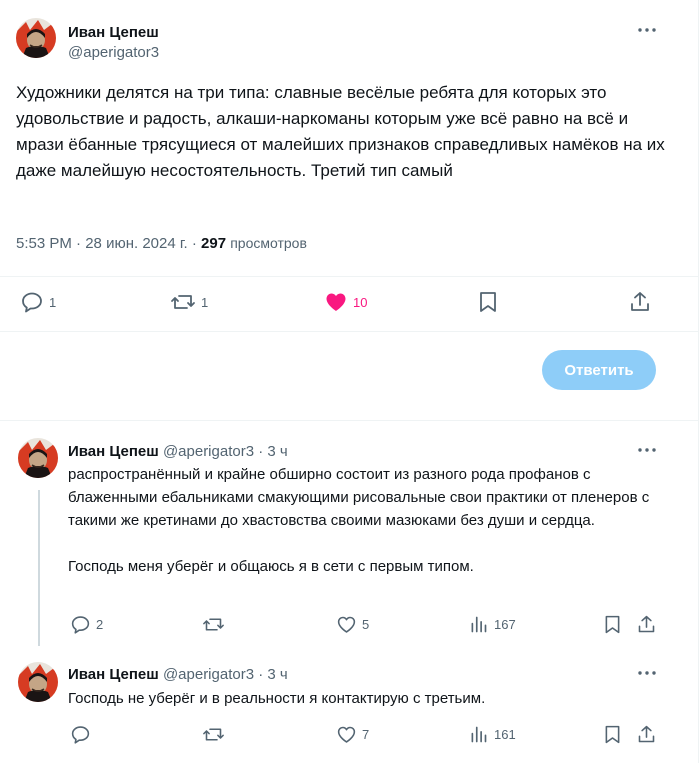 The image size is (700, 763). What do you see at coordinates (268, 243) in the screenshot?
I see `views-label: просмотров` at bounding box center [268, 243].